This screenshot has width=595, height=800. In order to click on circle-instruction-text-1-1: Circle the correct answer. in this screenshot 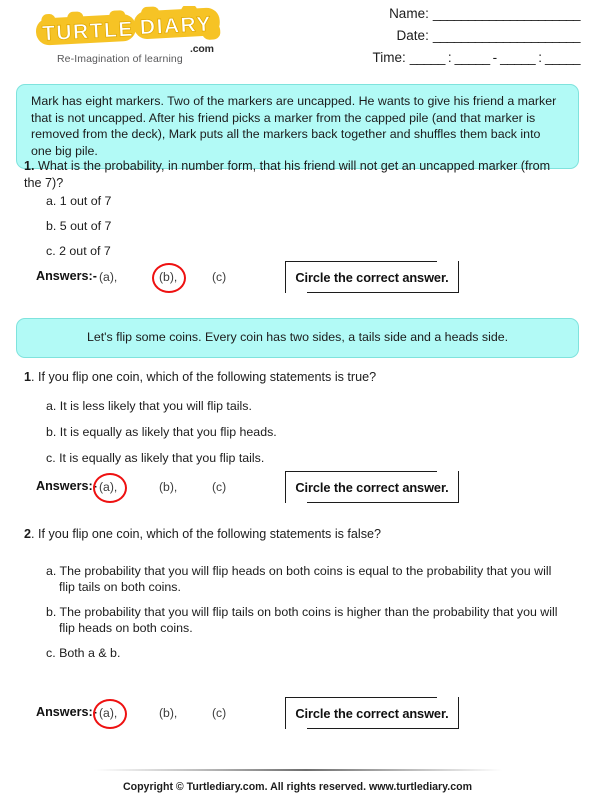, I will do `click(372, 277)`.